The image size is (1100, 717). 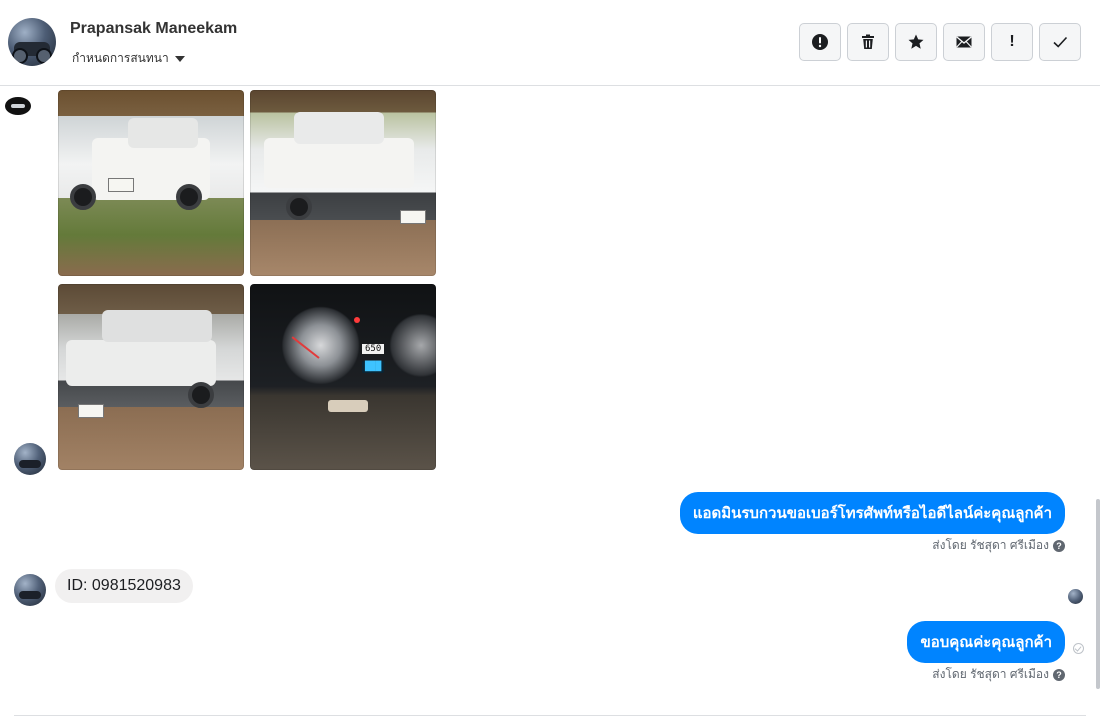 What do you see at coordinates (550, 43) in the screenshot?
I see `conversation-header: Prapansak Maneekam กำหนดการสนทนา !` at bounding box center [550, 43].